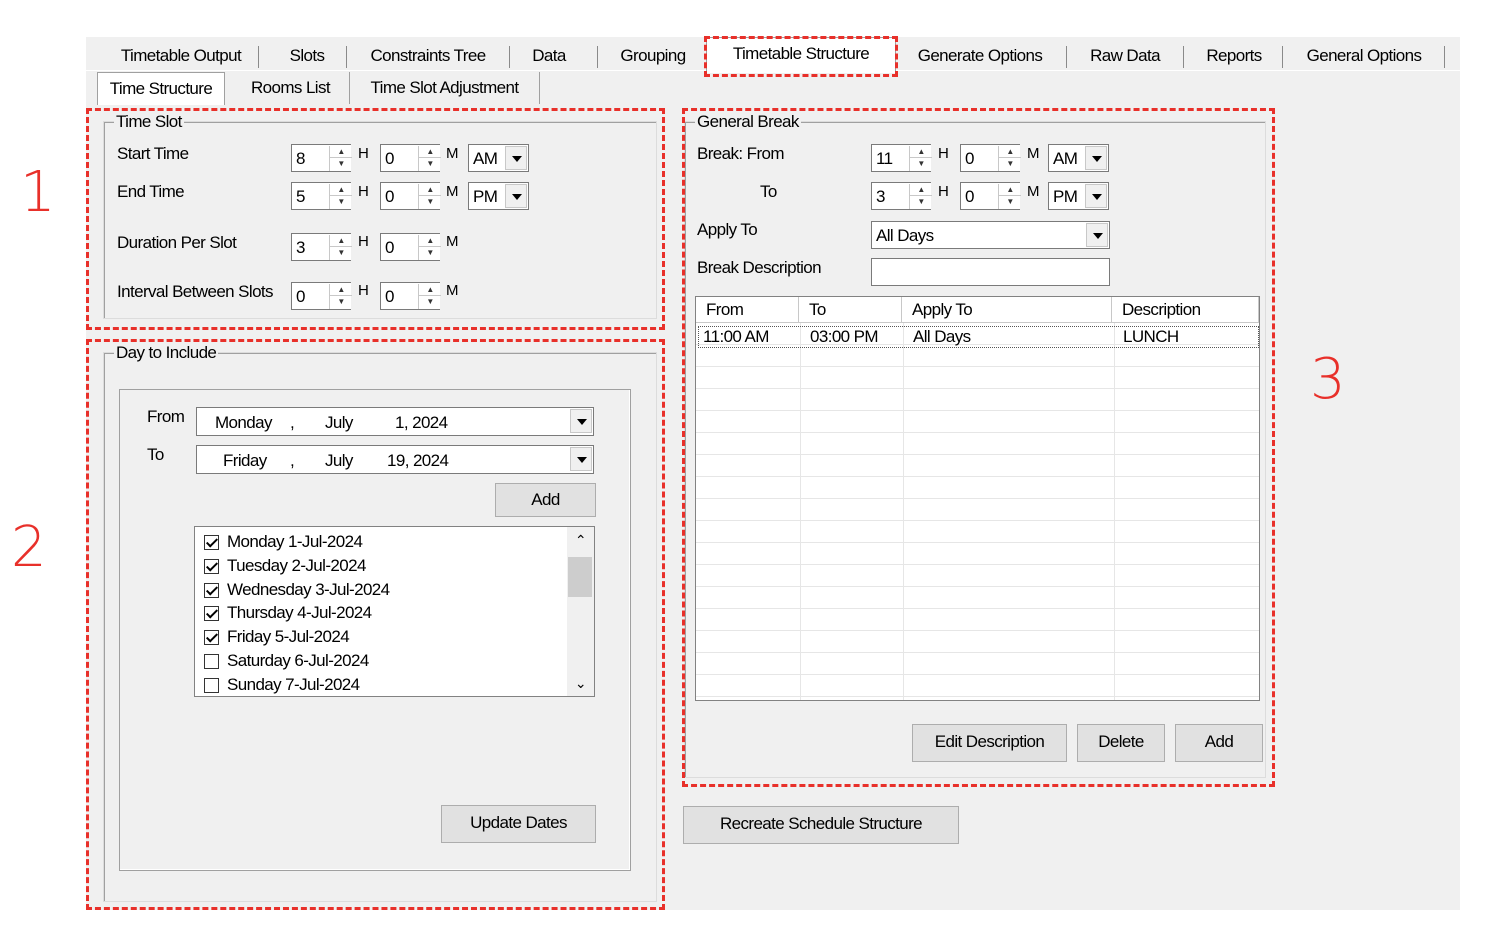  Describe the element at coordinates (38, 192) in the screenshot. I see `annotation-number-1: 1` at that location.